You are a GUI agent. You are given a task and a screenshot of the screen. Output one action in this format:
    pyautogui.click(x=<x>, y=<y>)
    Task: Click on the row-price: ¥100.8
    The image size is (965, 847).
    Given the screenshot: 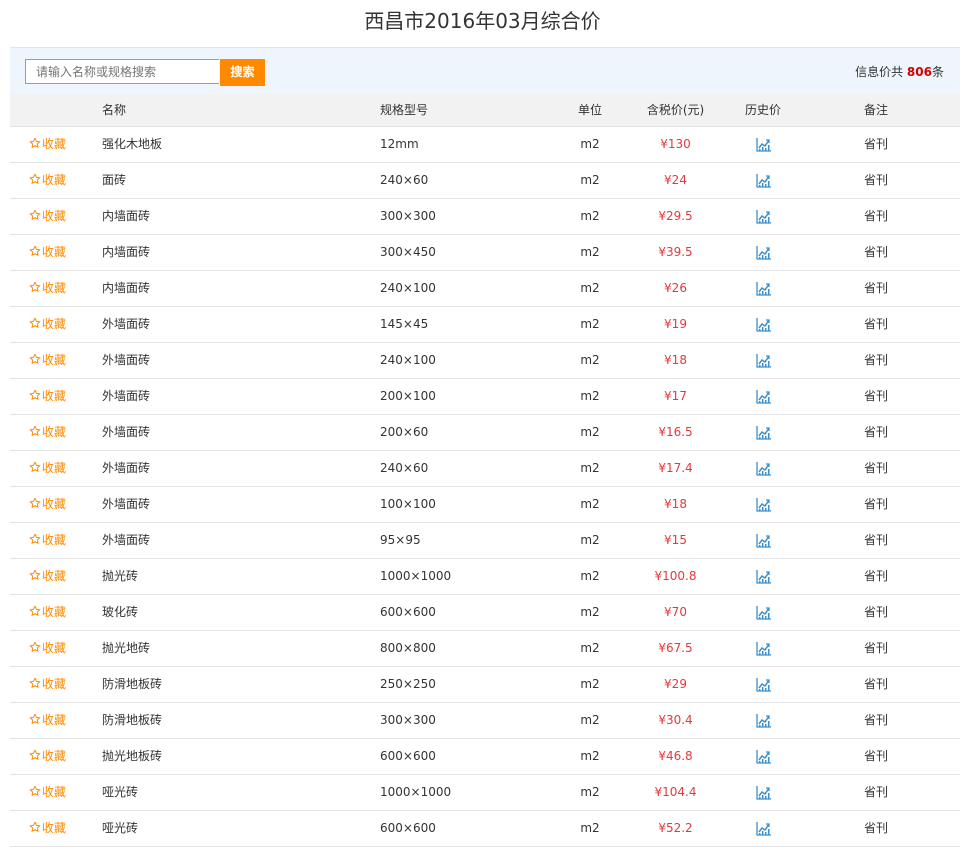 What is the action you would take?
    pyautogui.click(x=675, y=576)
    